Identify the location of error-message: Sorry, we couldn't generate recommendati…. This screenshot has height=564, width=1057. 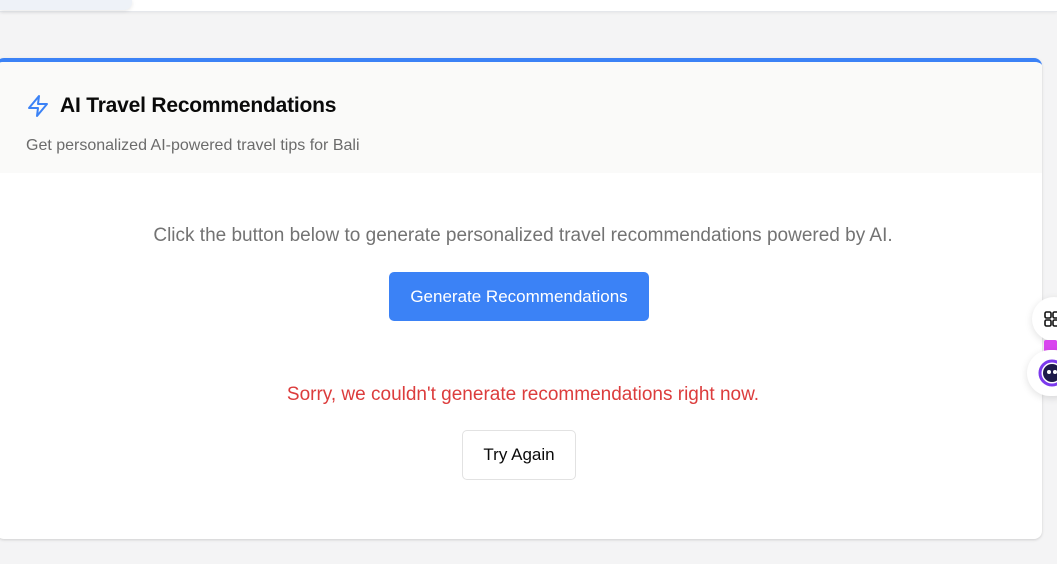
(523, 394).